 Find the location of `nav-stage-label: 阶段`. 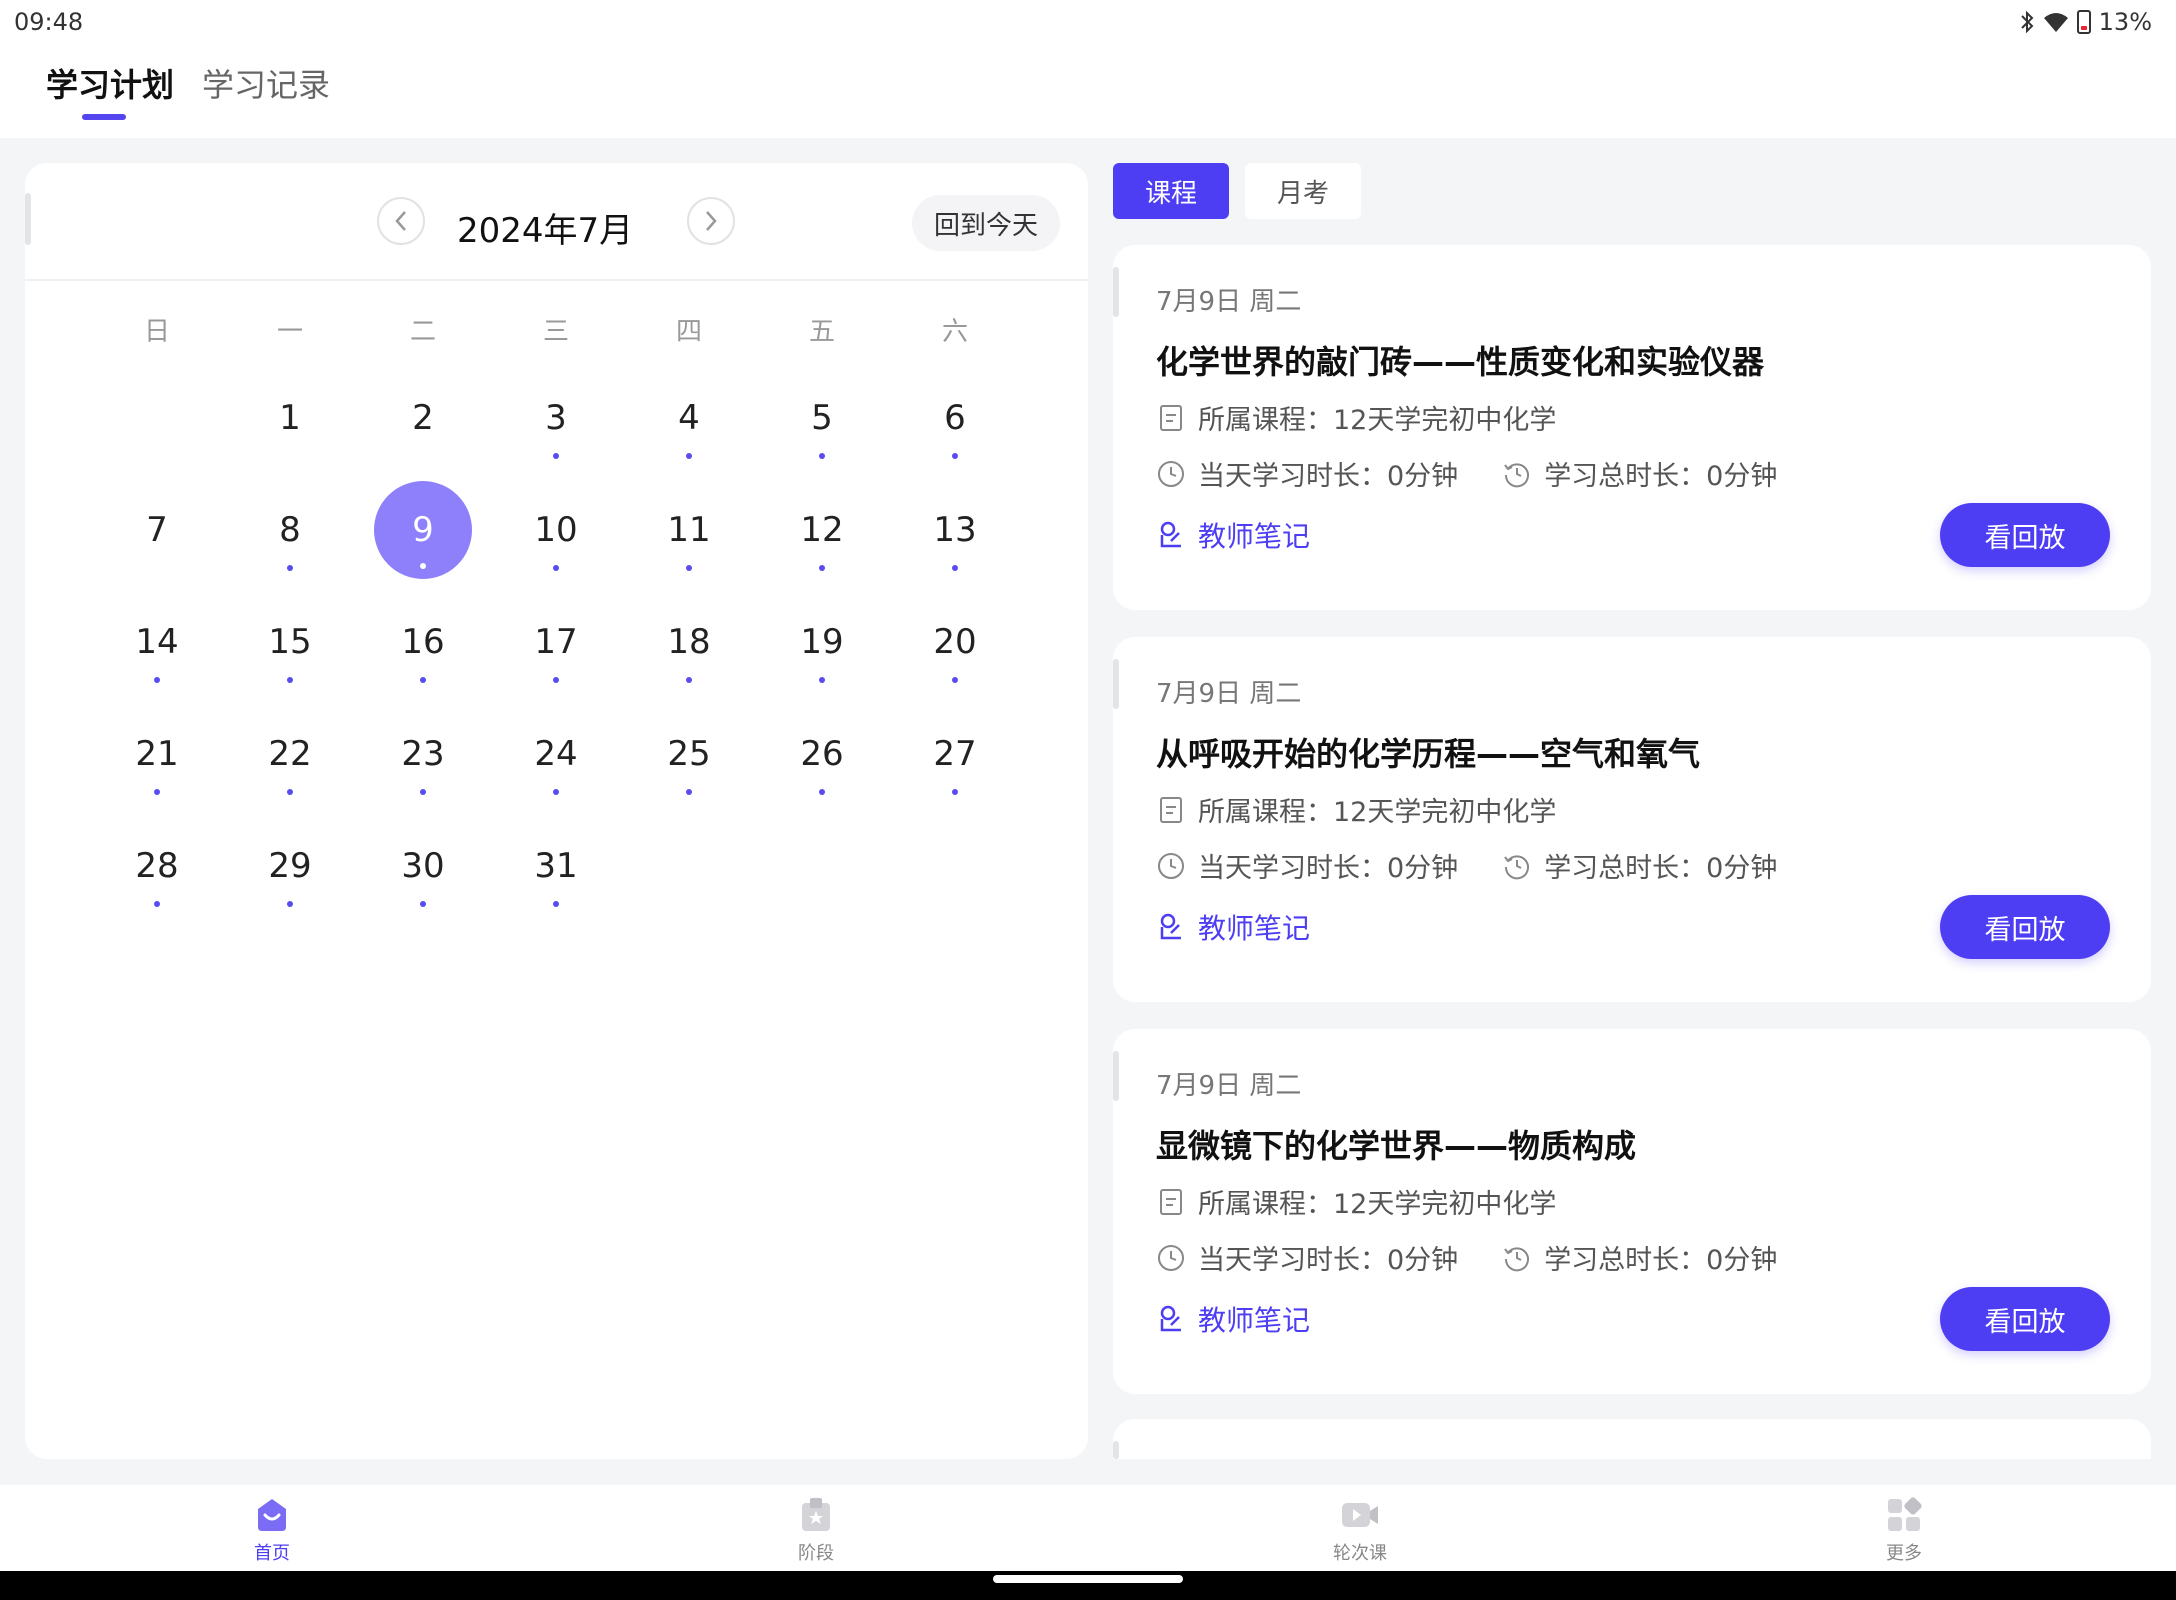

nav-stage-label: 阶段 is located at coordinates (816, 1553).